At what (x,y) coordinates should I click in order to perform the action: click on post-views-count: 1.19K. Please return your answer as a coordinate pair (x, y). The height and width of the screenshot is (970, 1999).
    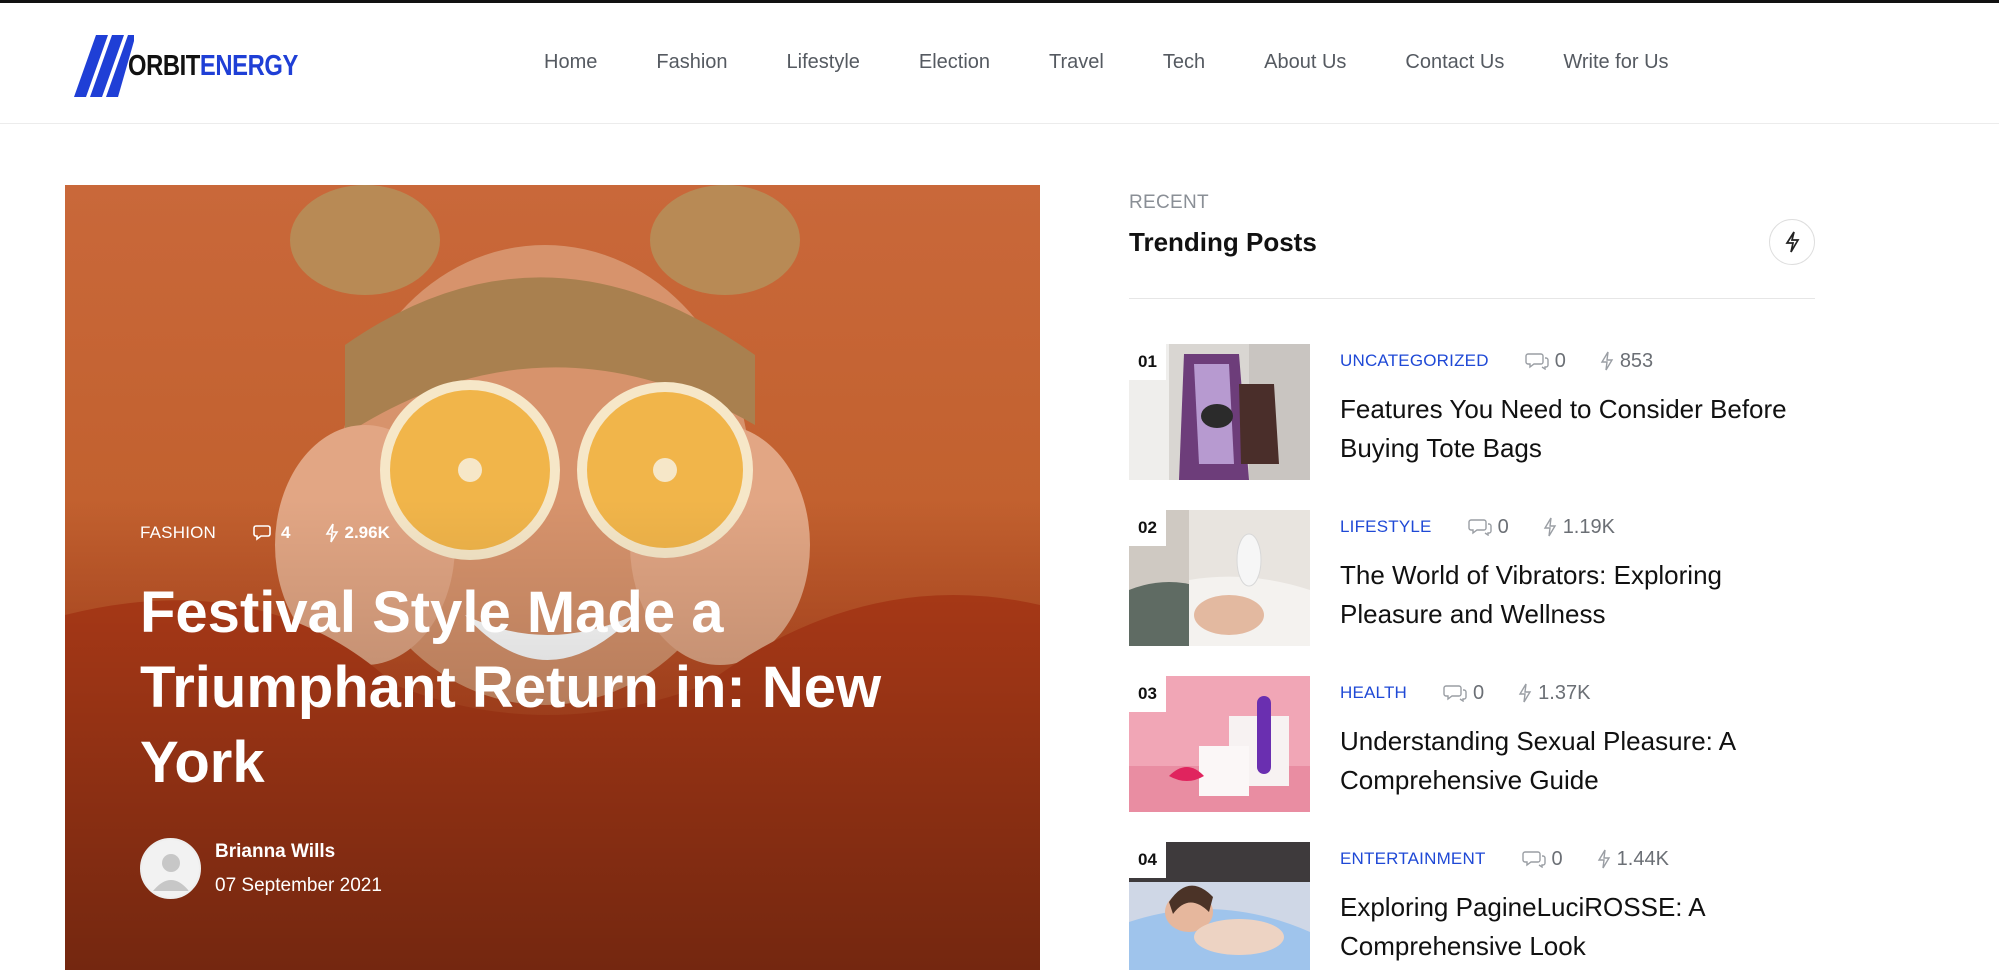
    Looking at the image, I should click on (1588, 526).